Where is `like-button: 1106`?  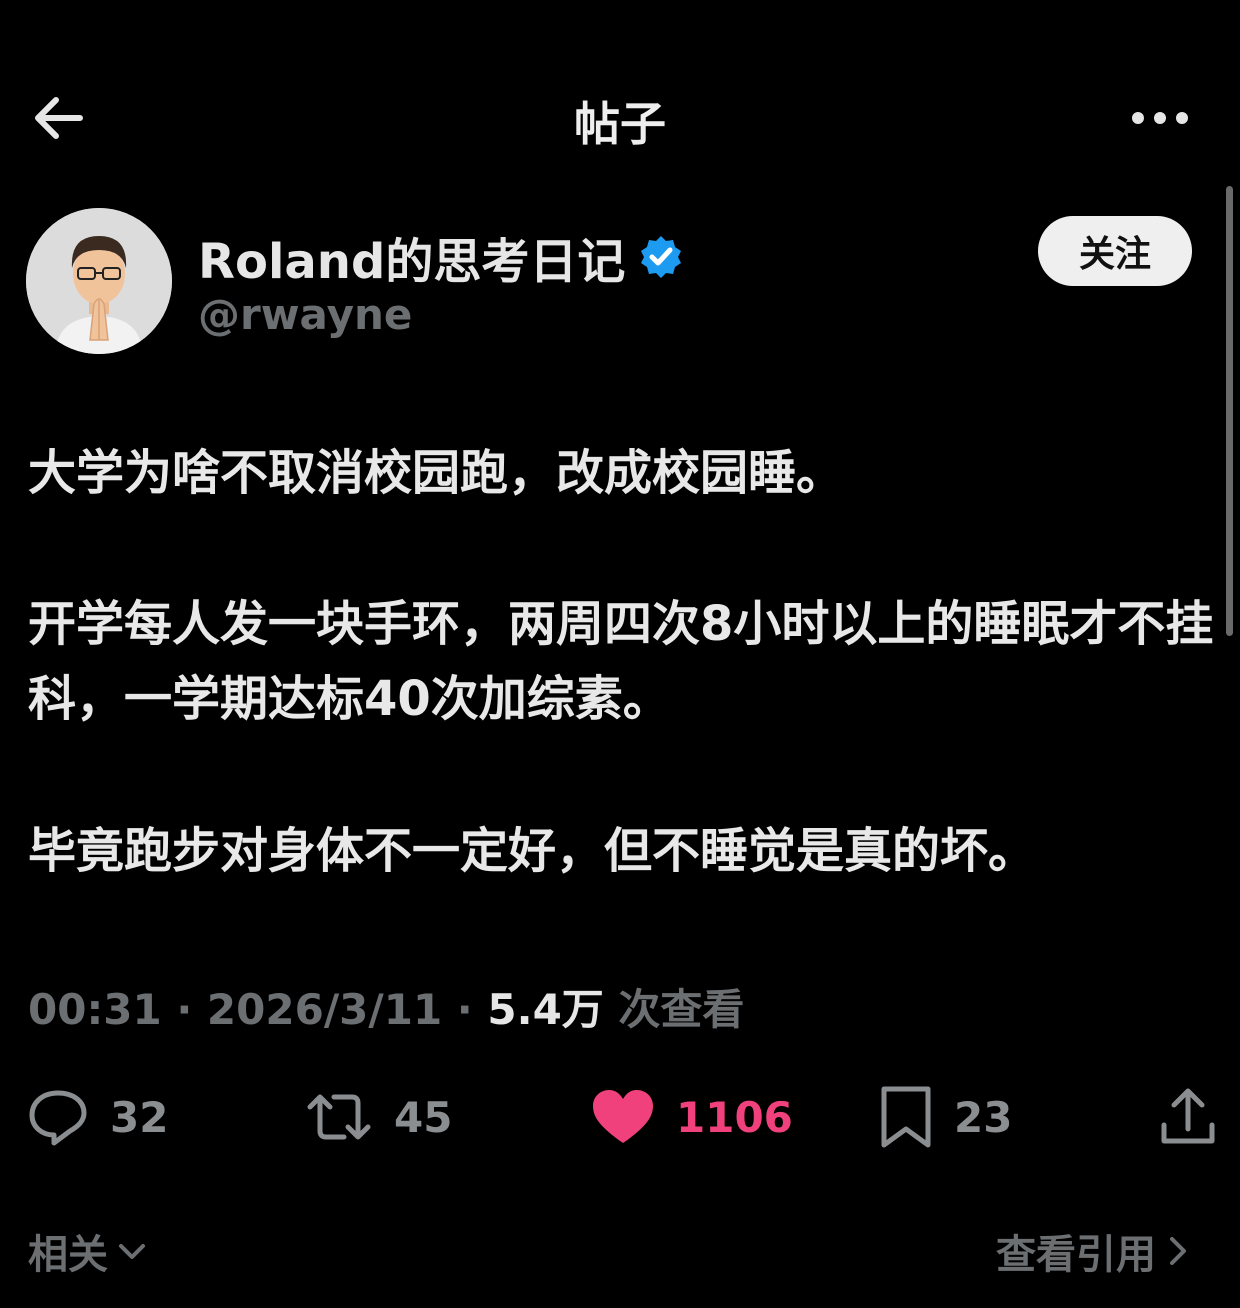 like-button: 1106 is located at coordinates (691, 1117).